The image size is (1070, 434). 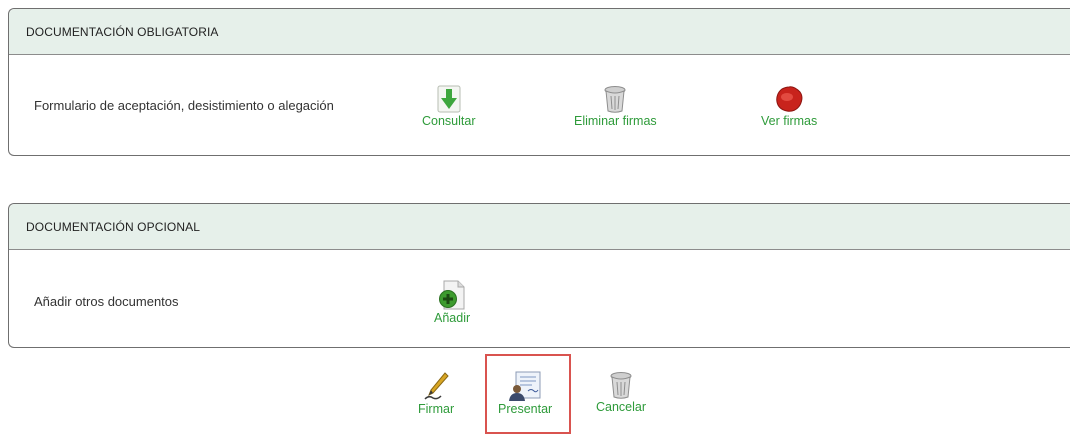 What do you see at coordinates (436, 409) in the screenshot?
I see `sign-label: Firmar` at bounding box center [436, 409].